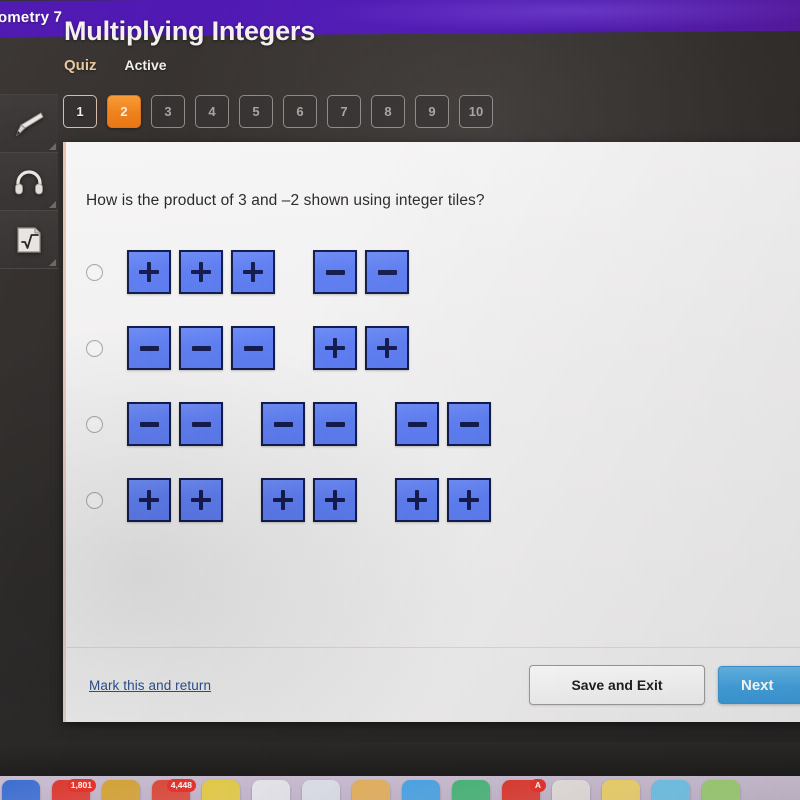  What do you see at coordinates (181, 785) in the screenshot?
I see `dock-badge: 4,448` at bounding box center [181, 785].